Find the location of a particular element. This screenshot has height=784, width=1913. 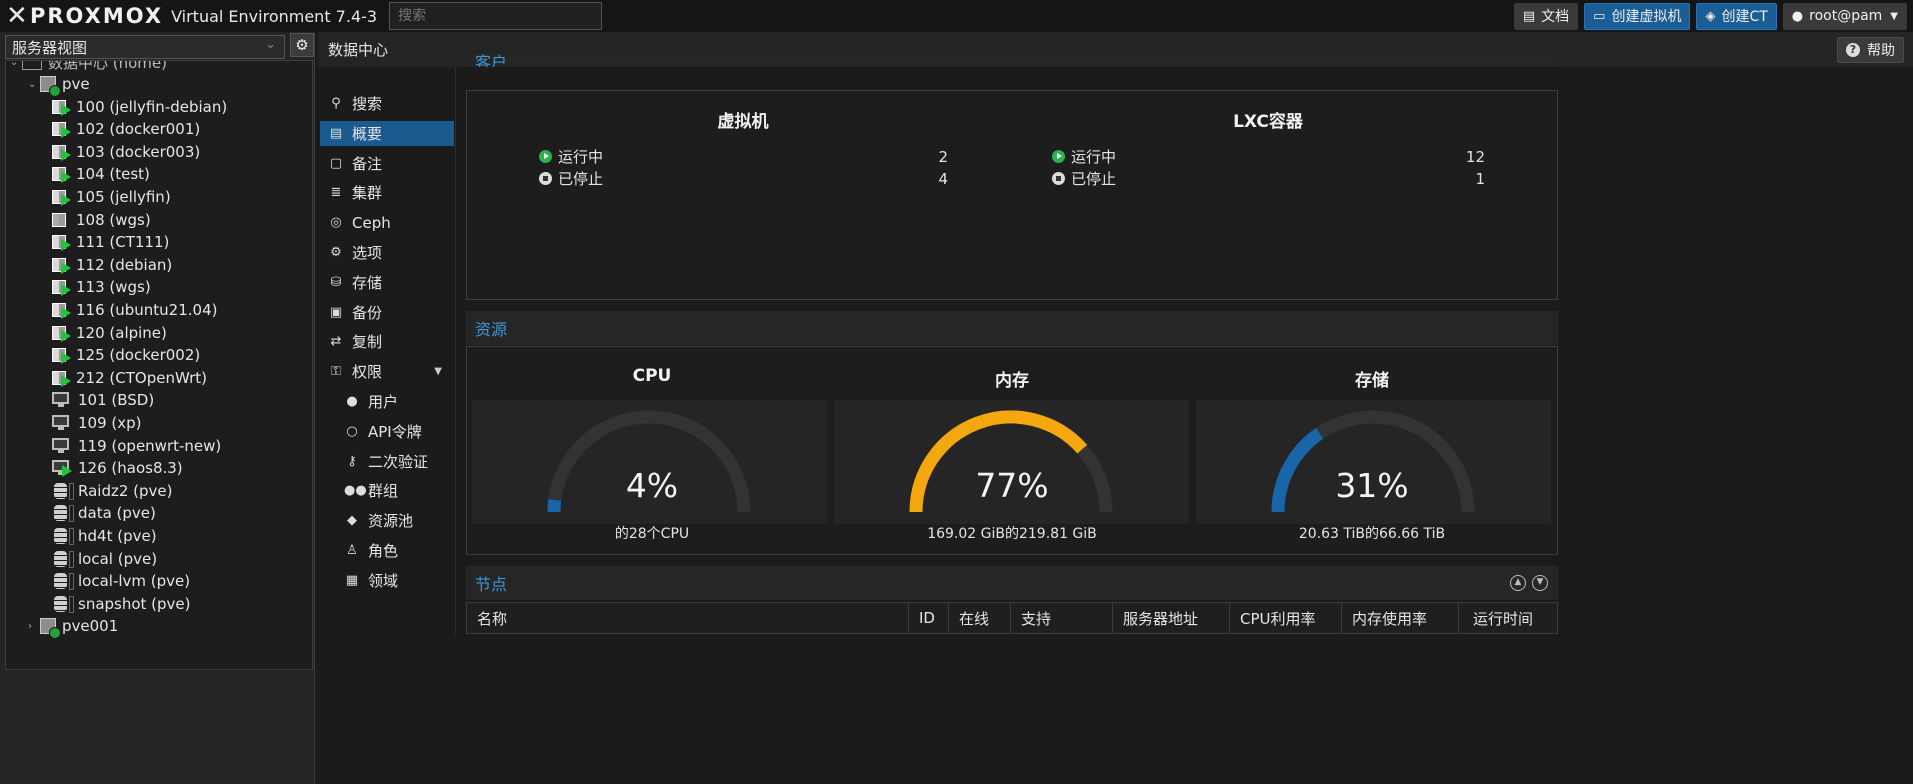

tree-item-storage: data (pve) is located at coordinates (104, 513).